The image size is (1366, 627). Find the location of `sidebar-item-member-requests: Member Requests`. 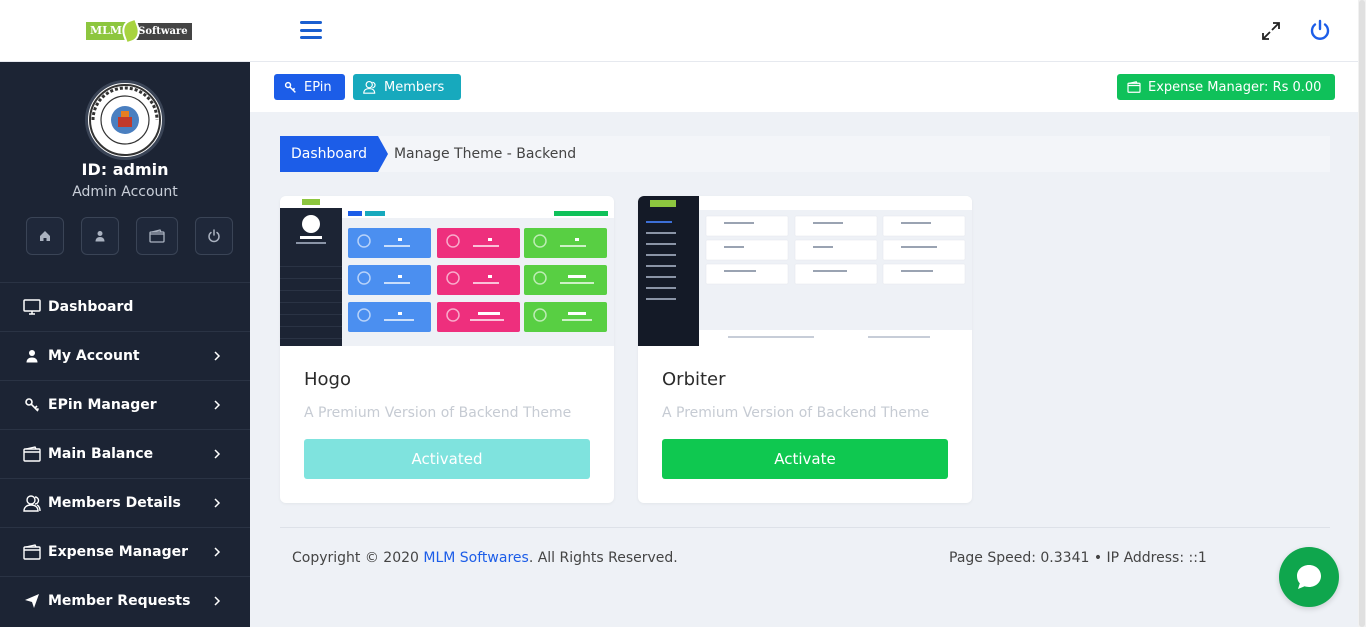

sidebar-item-member-requests: Member Requests is located at coordinates (125, 600).